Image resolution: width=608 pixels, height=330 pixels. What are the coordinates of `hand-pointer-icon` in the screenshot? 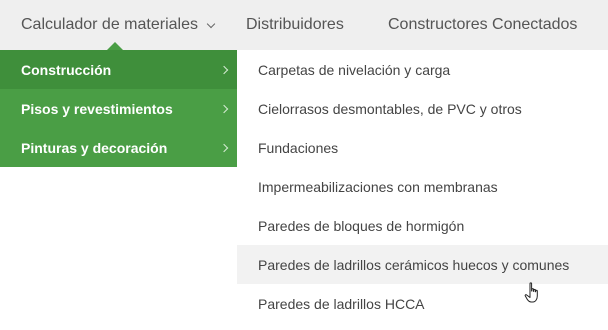 It's located at (531, 292).